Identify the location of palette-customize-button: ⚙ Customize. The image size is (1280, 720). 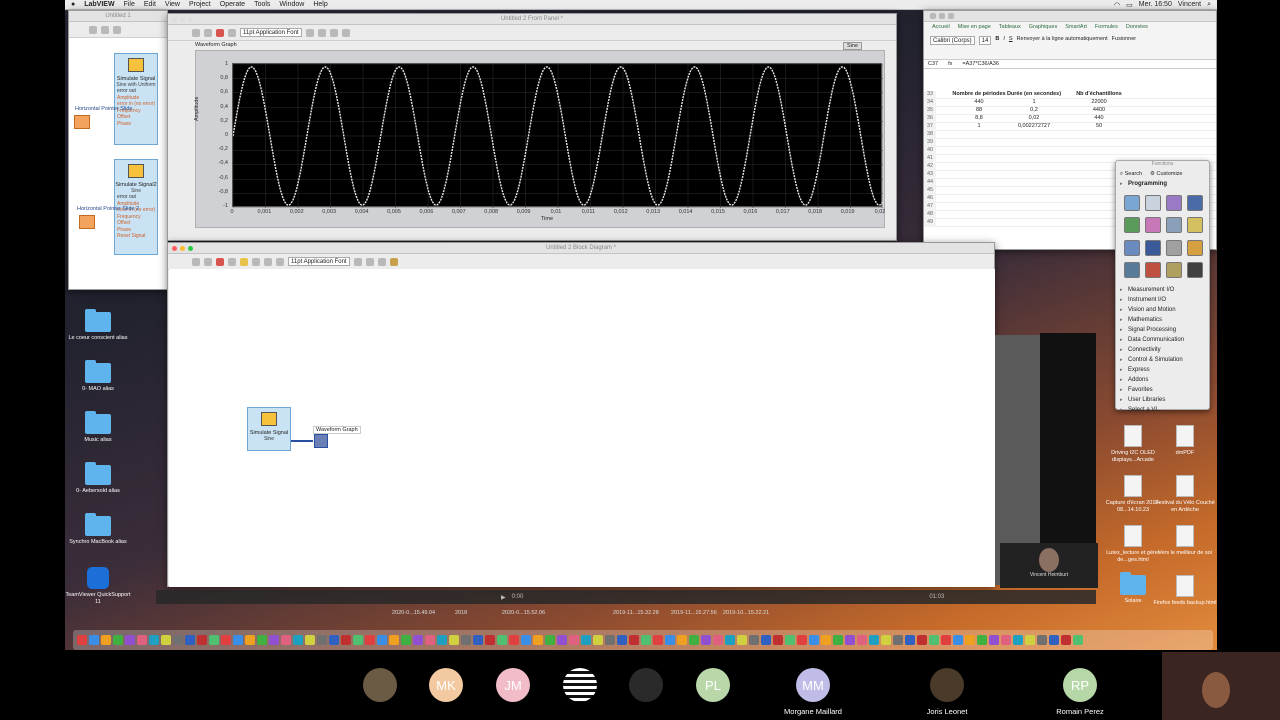
(1166, 174).